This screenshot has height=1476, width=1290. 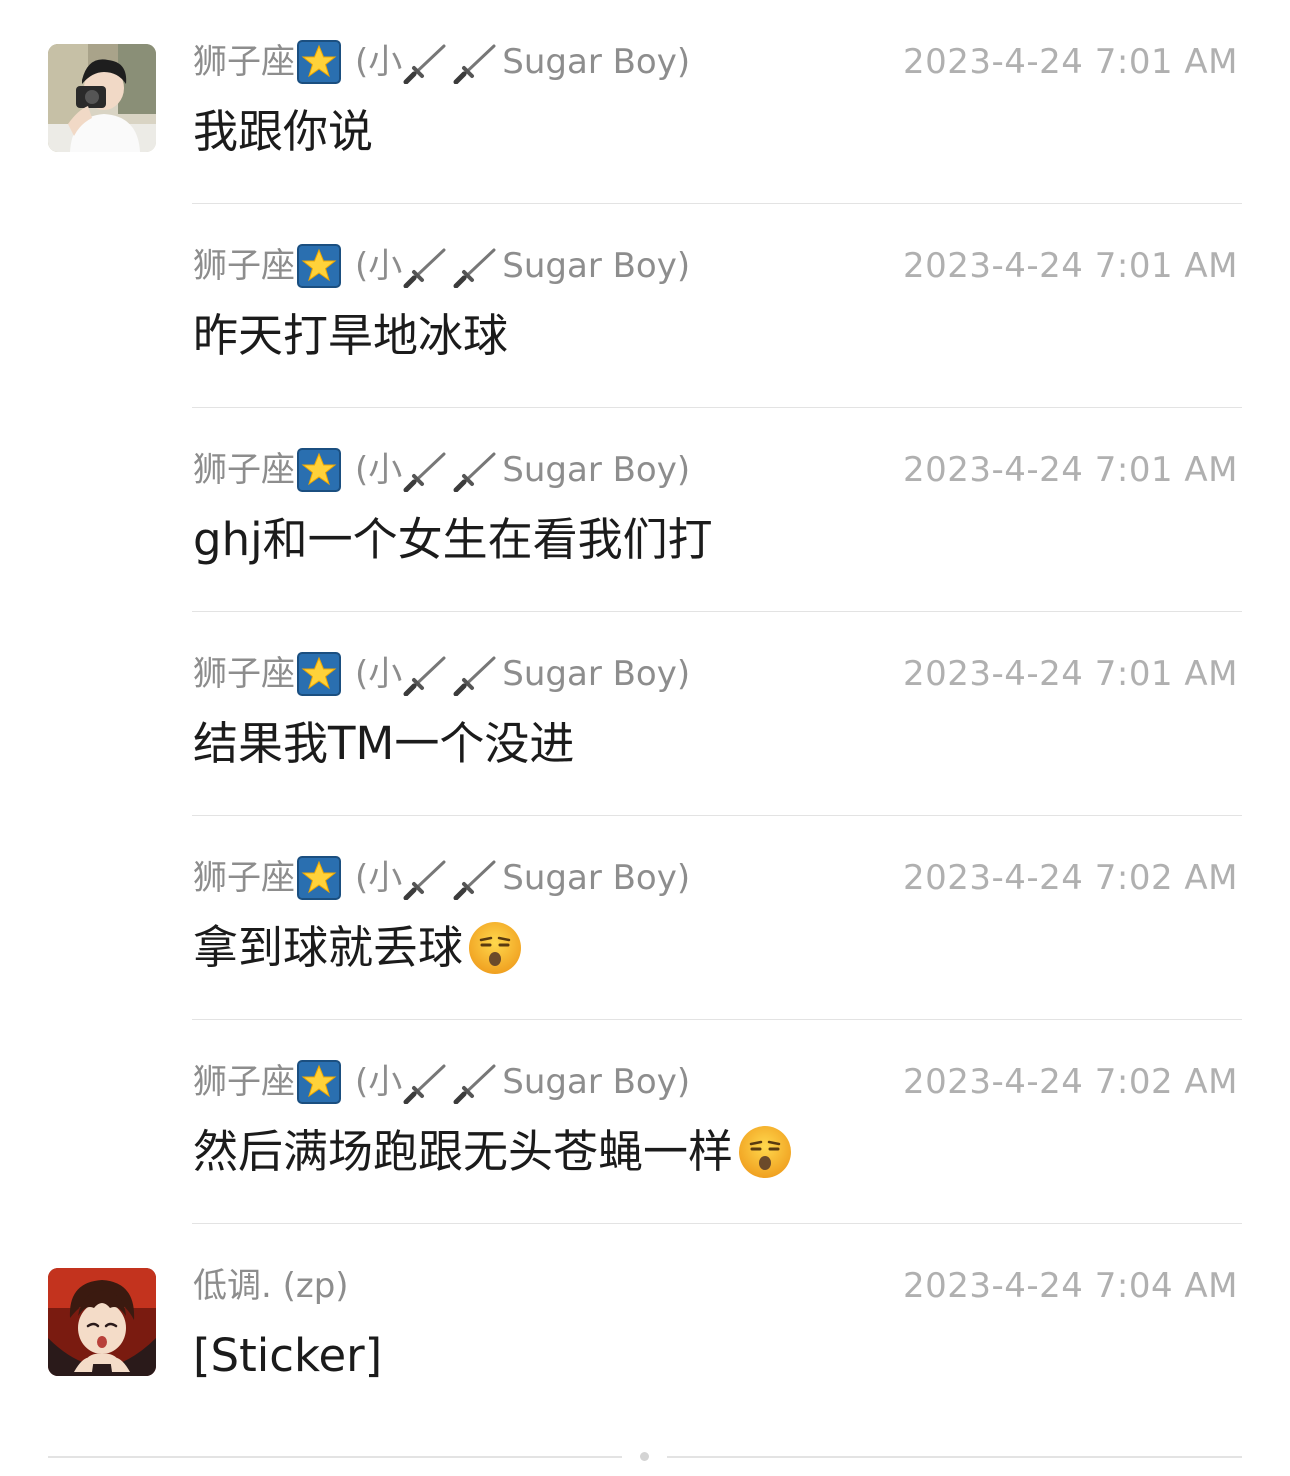 I want to click on message-text-content: [Sticker], so click(x=288, y=1355).